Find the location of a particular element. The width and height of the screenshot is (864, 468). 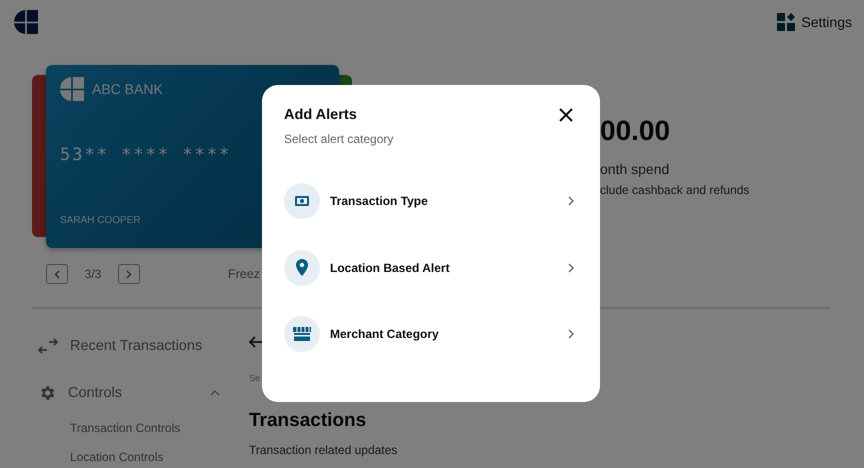

caret-icon is located at coordinates (215, 393).